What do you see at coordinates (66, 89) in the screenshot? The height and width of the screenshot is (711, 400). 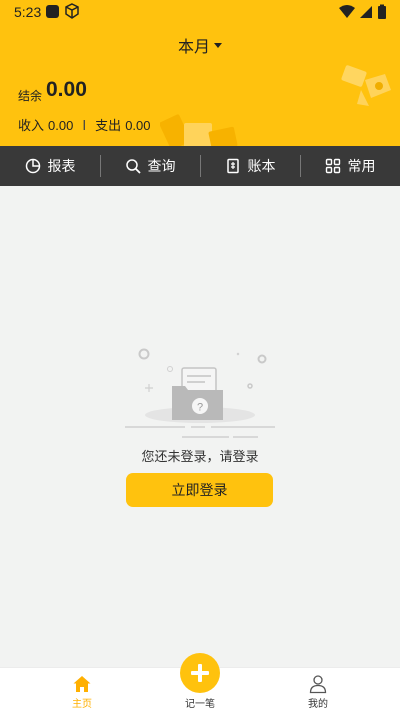 I see `balance-value: 0.00` at bounding box center [66, 89].